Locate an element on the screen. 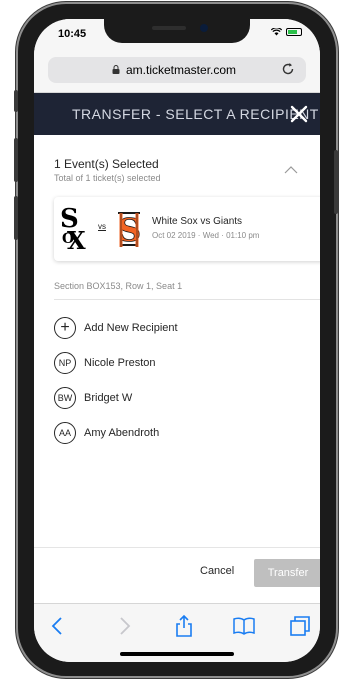 The width and height of the screenshot is (350, 683). battery-icon is located at coordinates (294, 32).